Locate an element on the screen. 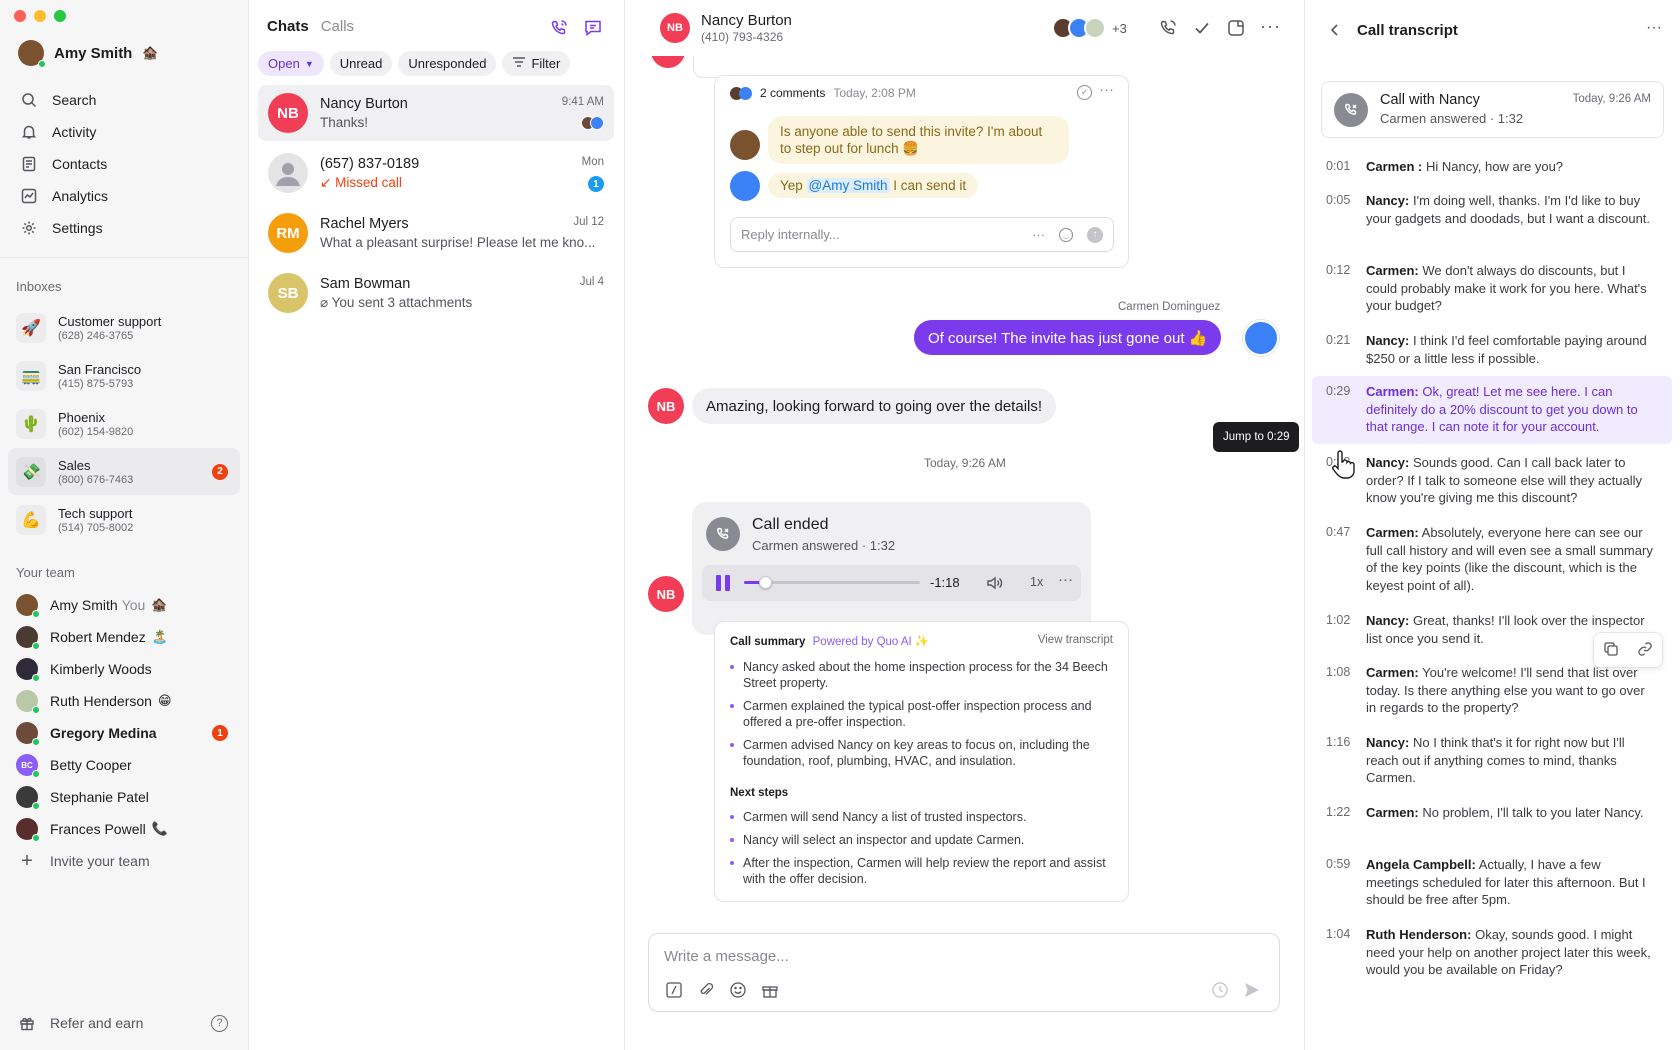  chat-name: Rachel Myers is located at coordinates (364, 224).